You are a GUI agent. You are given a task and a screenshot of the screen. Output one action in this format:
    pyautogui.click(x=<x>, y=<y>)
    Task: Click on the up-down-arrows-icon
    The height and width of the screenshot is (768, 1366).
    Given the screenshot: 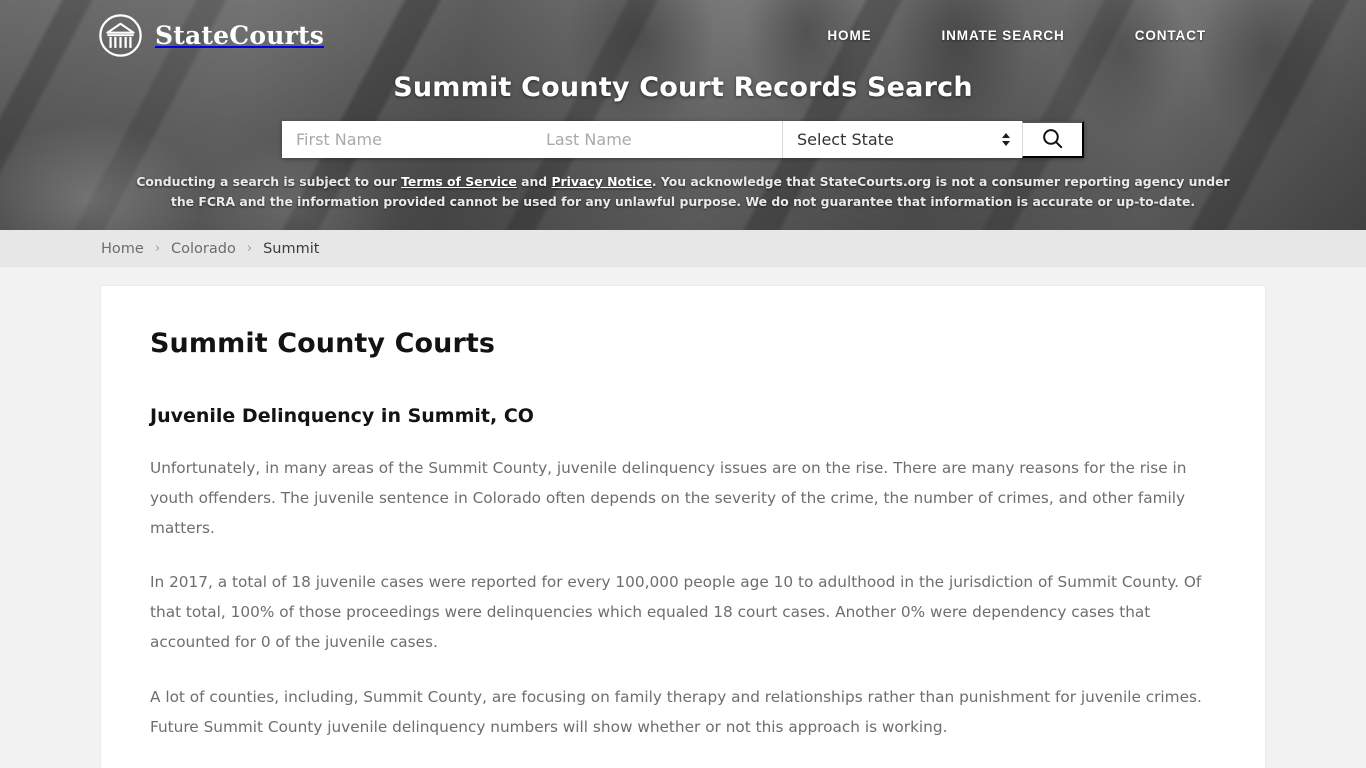 What is the action you would take?
    pyautogui.click(x=1006, y=139)
    